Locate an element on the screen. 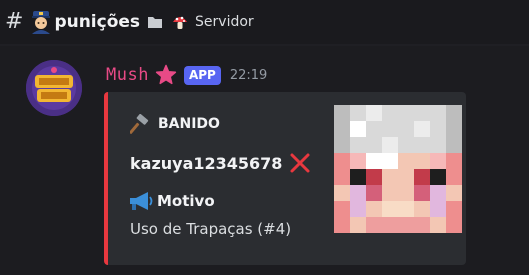  channel-hash-icon: # is located at coordinates (14, 21).